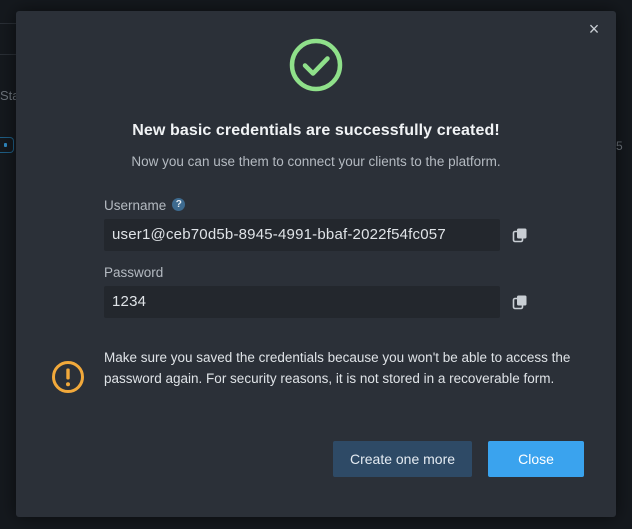  Describe the element at coordinates (135, 205) in the screenshot. I see `username-label-text: Username` at that location.